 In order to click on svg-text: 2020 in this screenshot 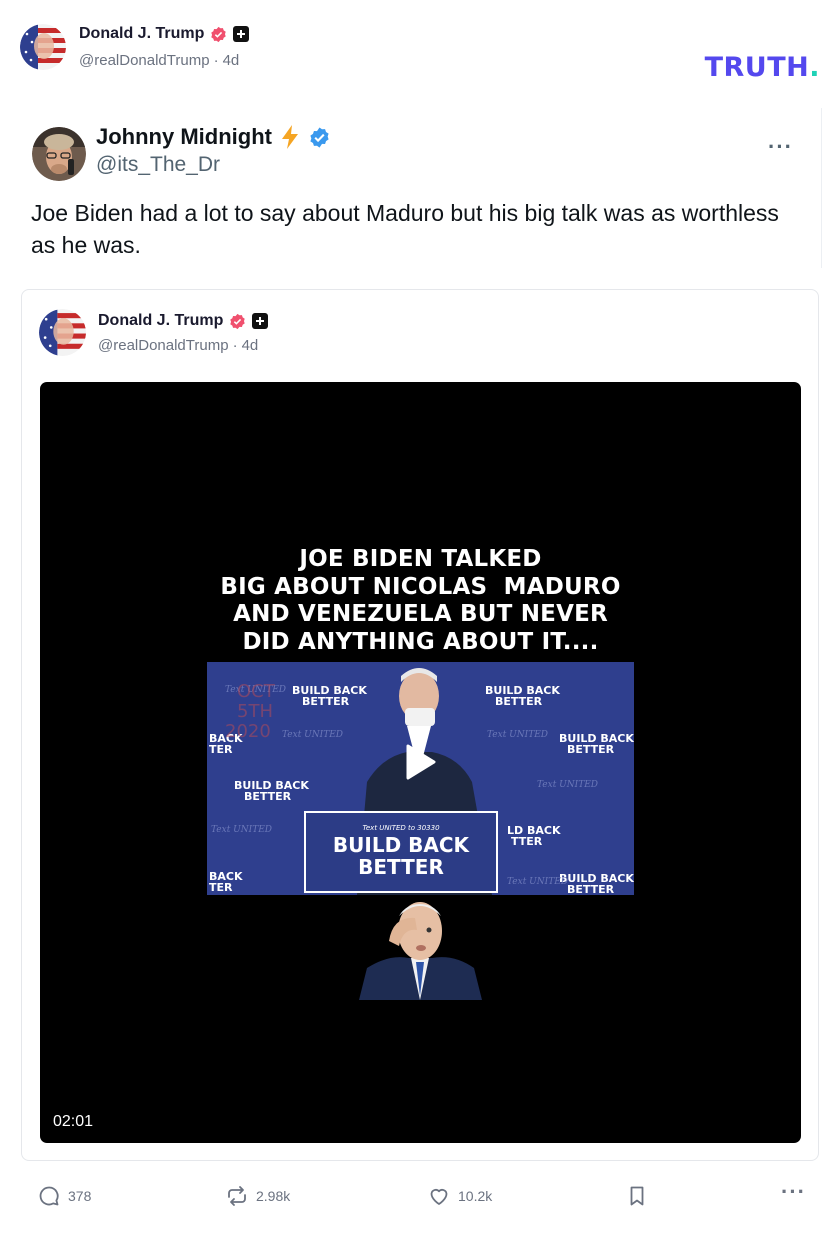, I will do `click(248, 731)`.